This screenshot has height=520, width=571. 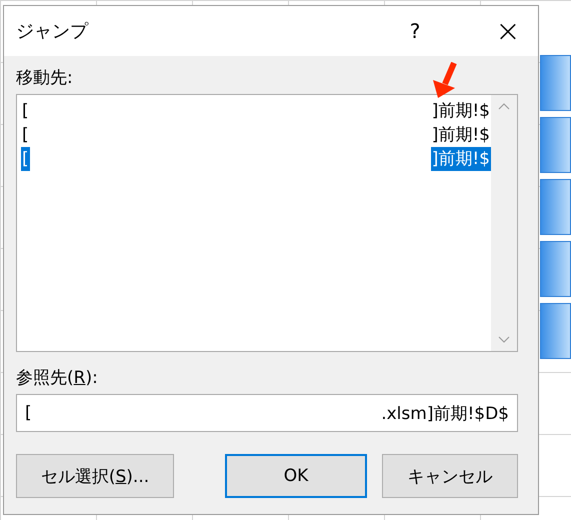 What do you see at coordinates (504, 106) in the screenshot?
I see `scroll-up-icon` at bounding box center [504, 106].